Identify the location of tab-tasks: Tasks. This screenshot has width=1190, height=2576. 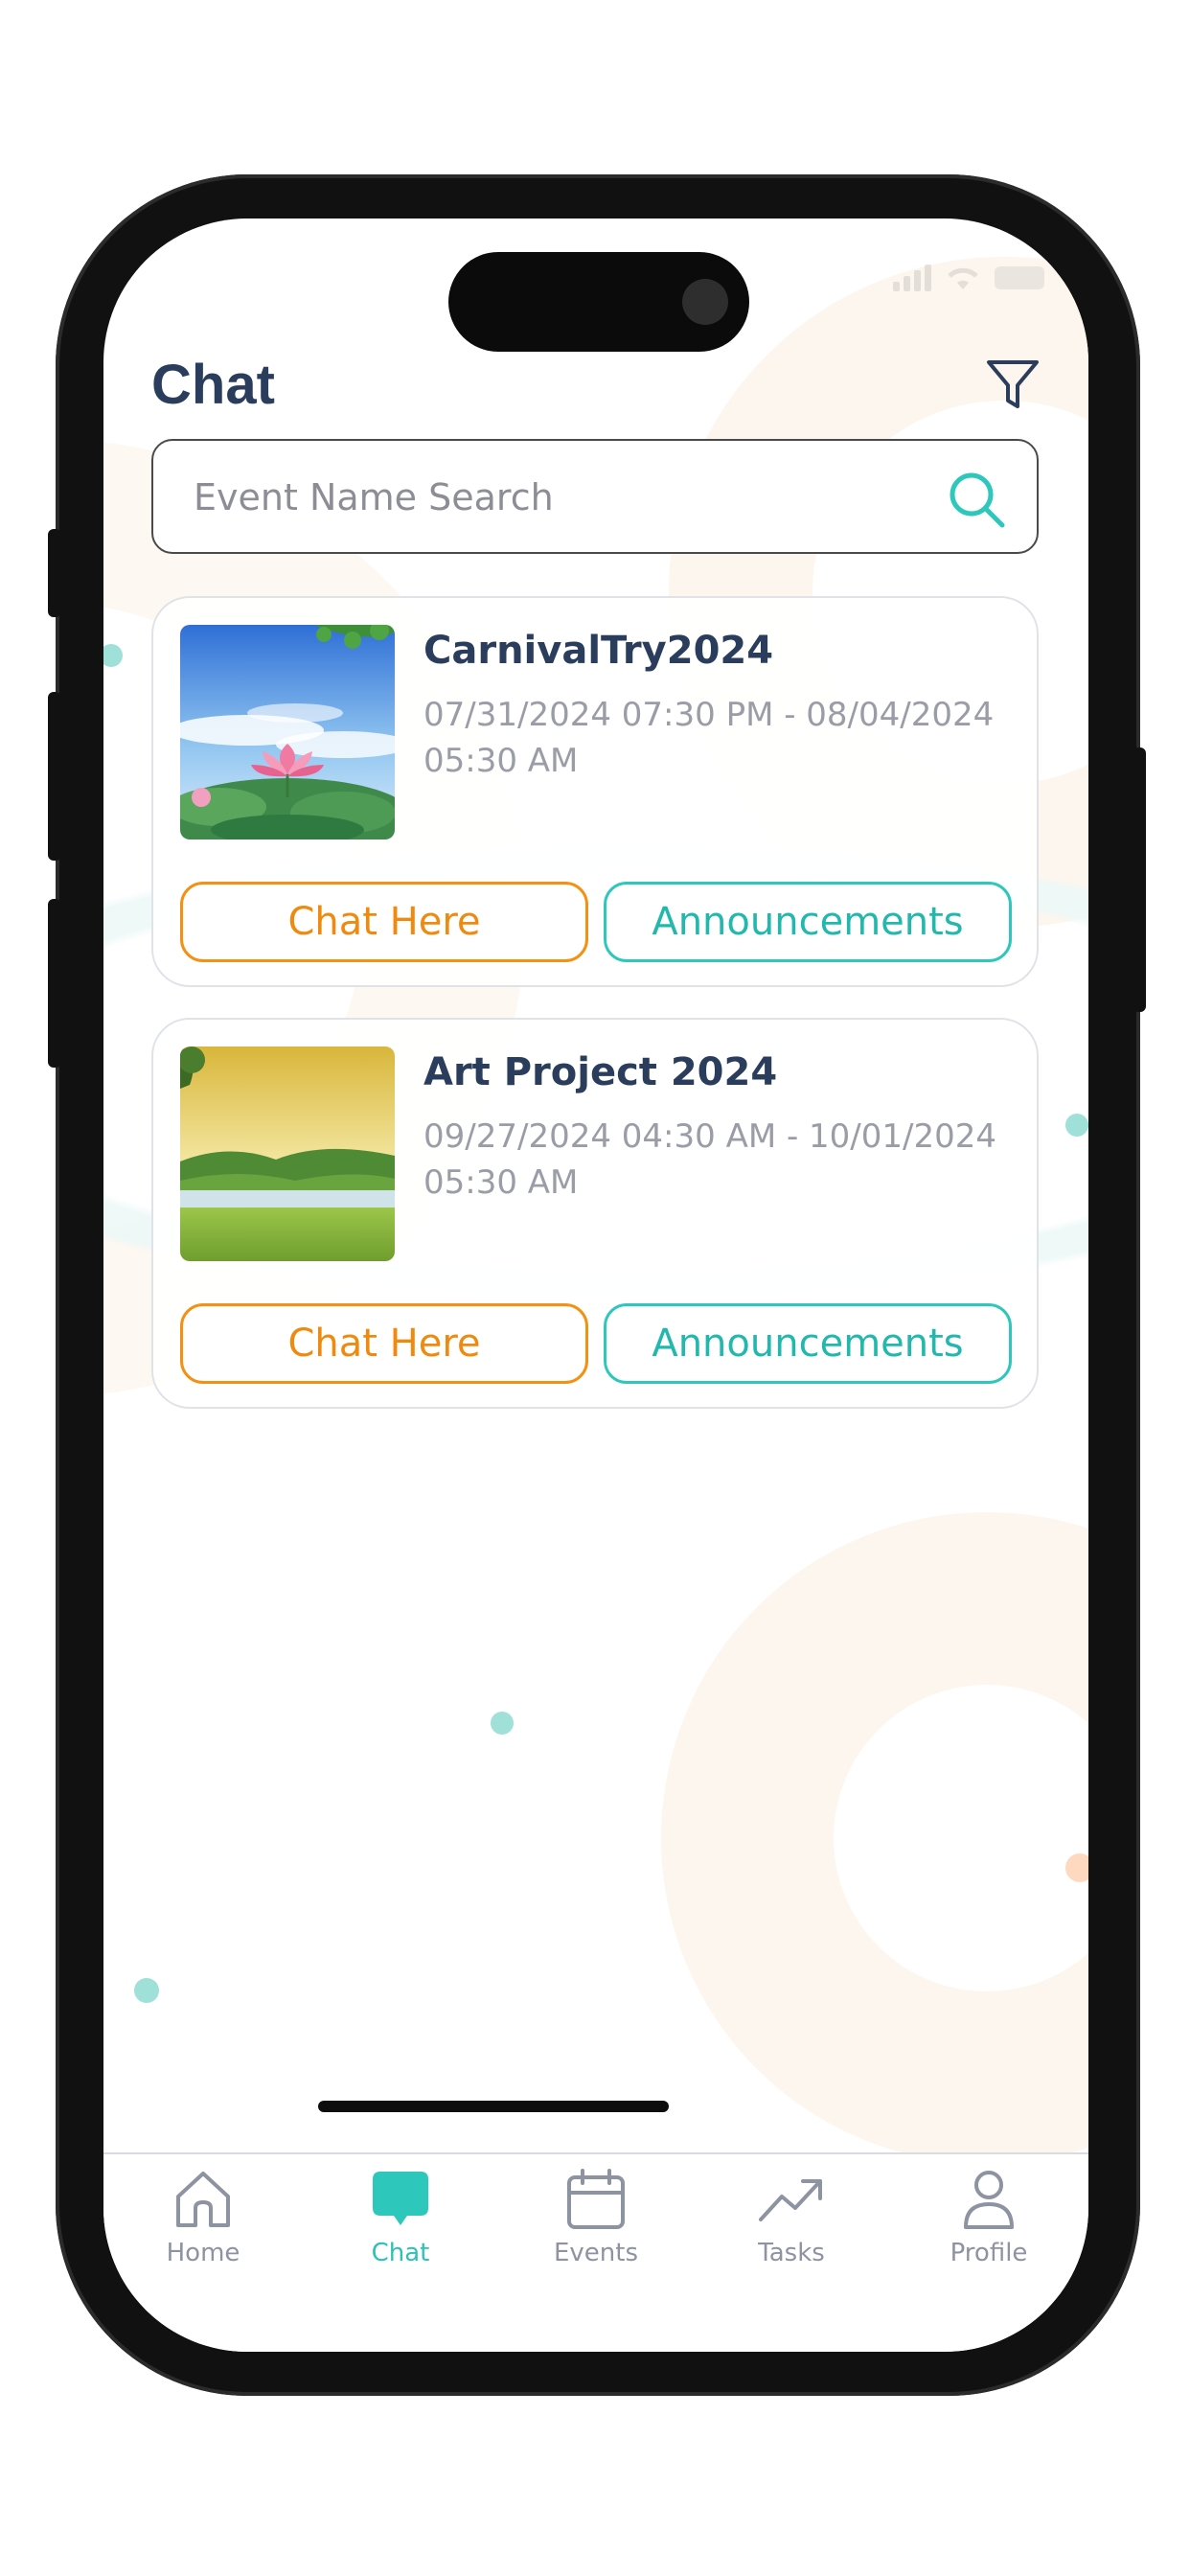
(791, 2217).